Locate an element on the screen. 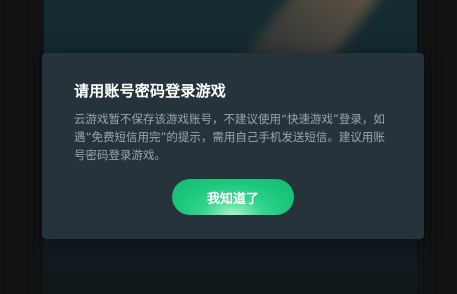 This screenshot has width=457, height=294. confirm-button: 我知道了 is located at coordinates (233, 197).